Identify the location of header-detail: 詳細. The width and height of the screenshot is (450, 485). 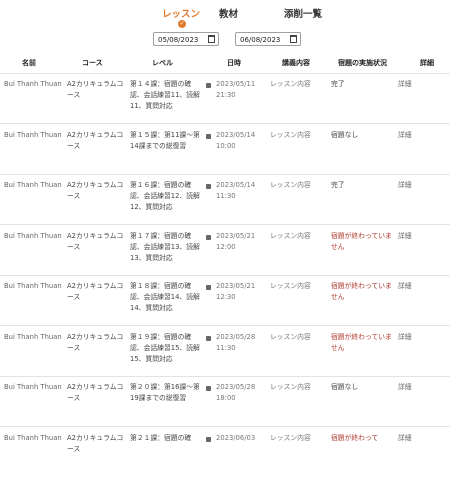
(427, 63).